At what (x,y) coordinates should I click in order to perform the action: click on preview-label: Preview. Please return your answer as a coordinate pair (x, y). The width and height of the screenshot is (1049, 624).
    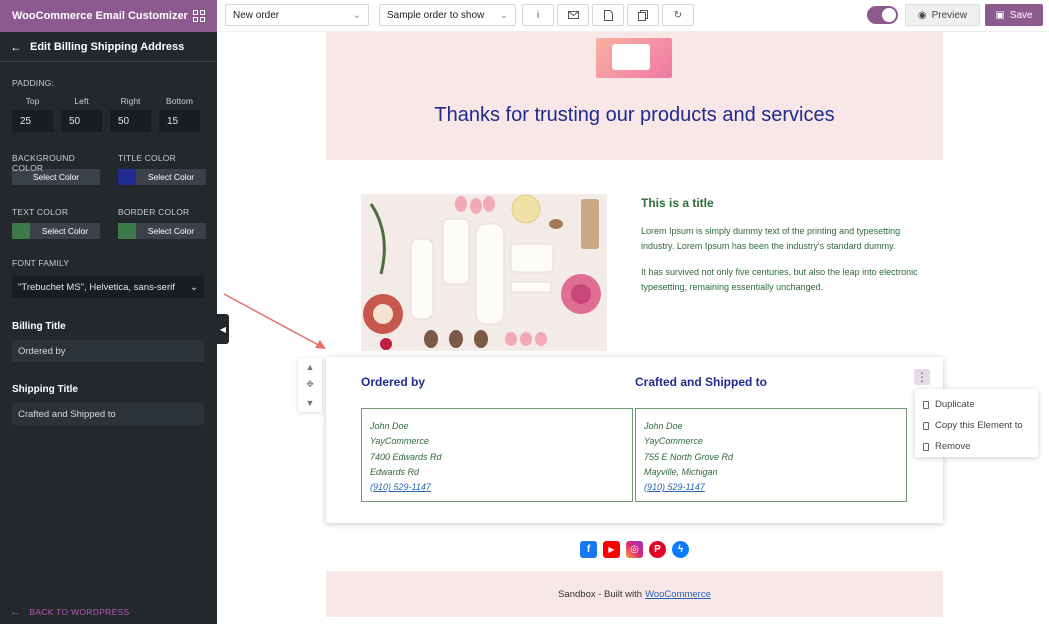
    Looking at the image, I should click on (949, 15).